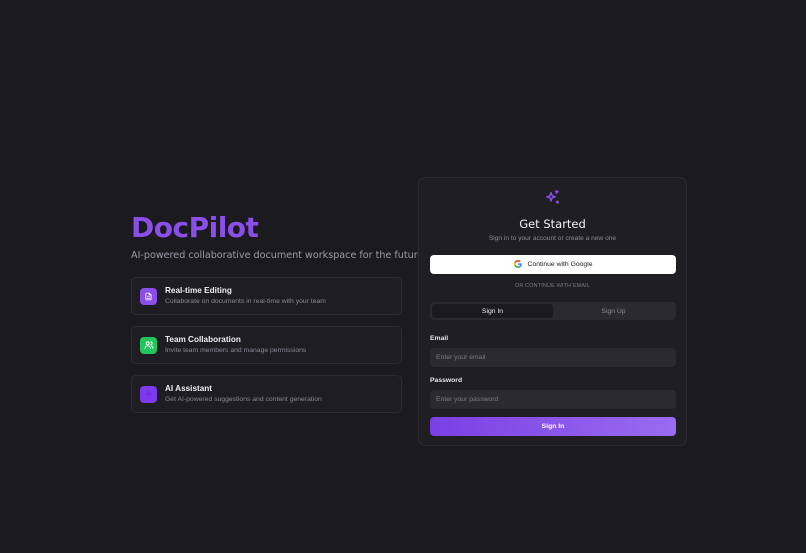 The width and height of the screenshot is (806, 553). What do you see at coordinates (492, 311) in the screenshot?
I see `tab-sign-in: Sign In` at bounding box center [492, 311].